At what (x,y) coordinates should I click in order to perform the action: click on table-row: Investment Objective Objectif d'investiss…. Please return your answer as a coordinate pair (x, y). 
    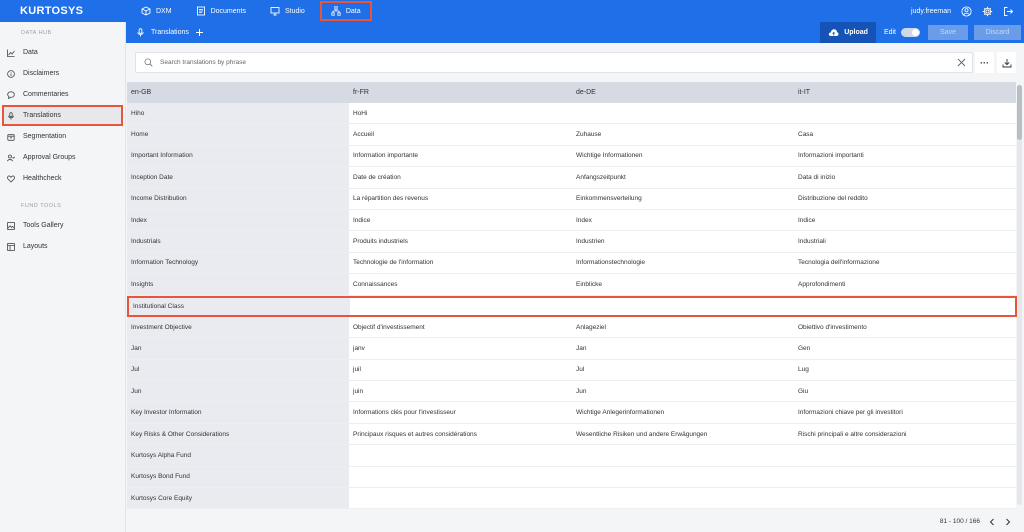
    Looking at the image, I should click on (571, 327).